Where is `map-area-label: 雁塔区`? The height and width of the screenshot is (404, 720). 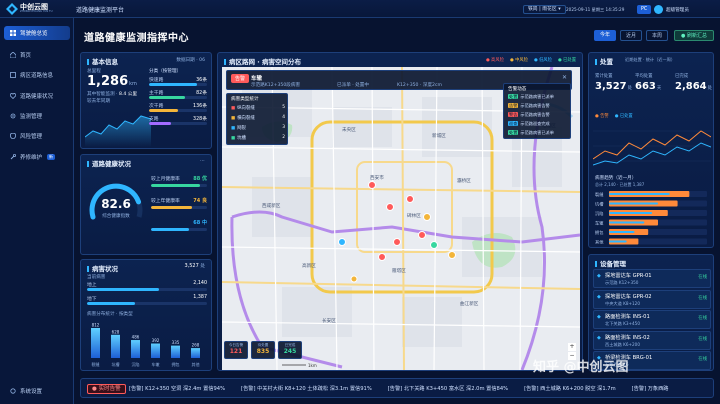 map-area-label: 雁塔区 is located at coordinates (399, 270).